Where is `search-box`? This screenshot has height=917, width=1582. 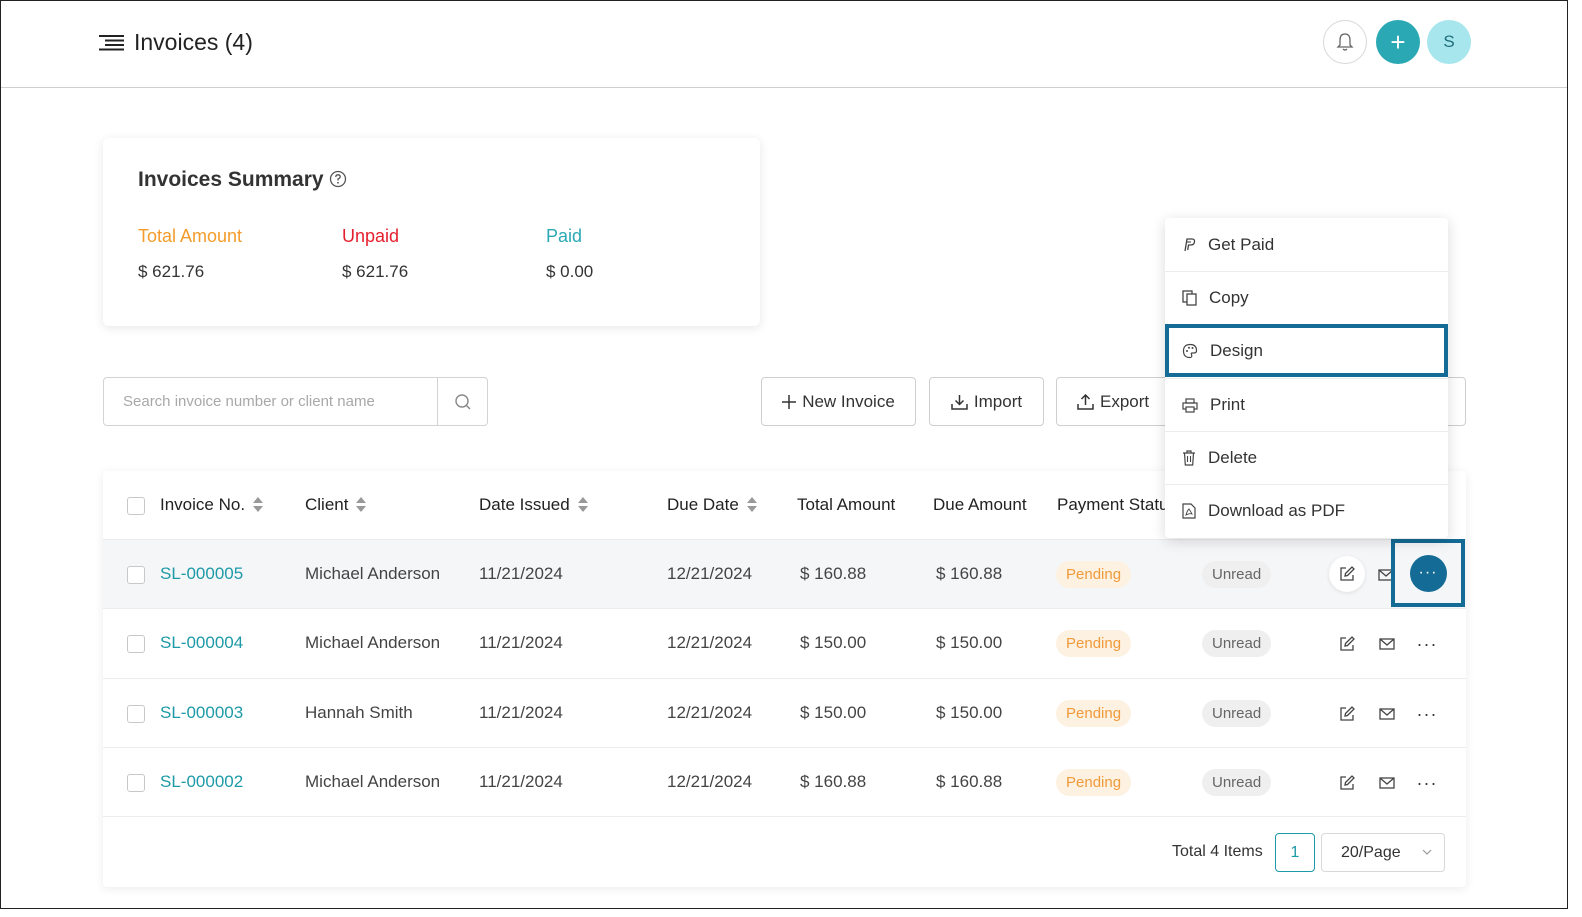 search-box is located at coordinates (295, 401).